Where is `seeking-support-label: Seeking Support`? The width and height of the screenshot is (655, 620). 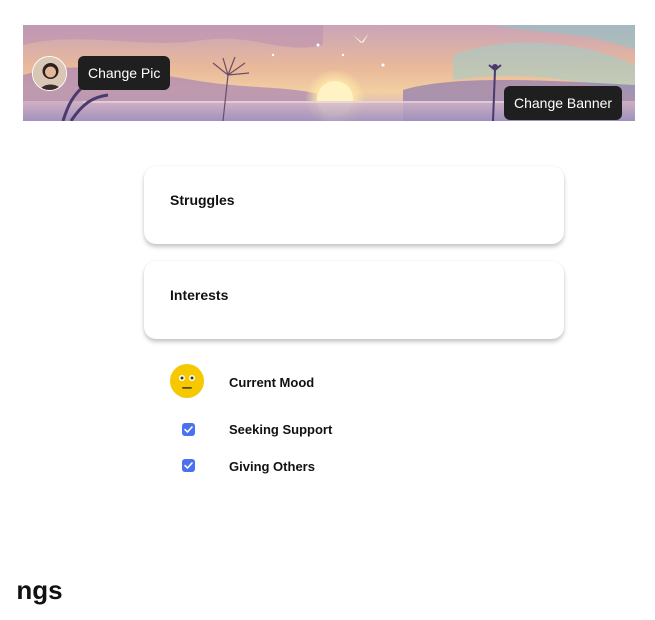 seeking-support-label: Seeking Support is located at coordinates (281, 429).